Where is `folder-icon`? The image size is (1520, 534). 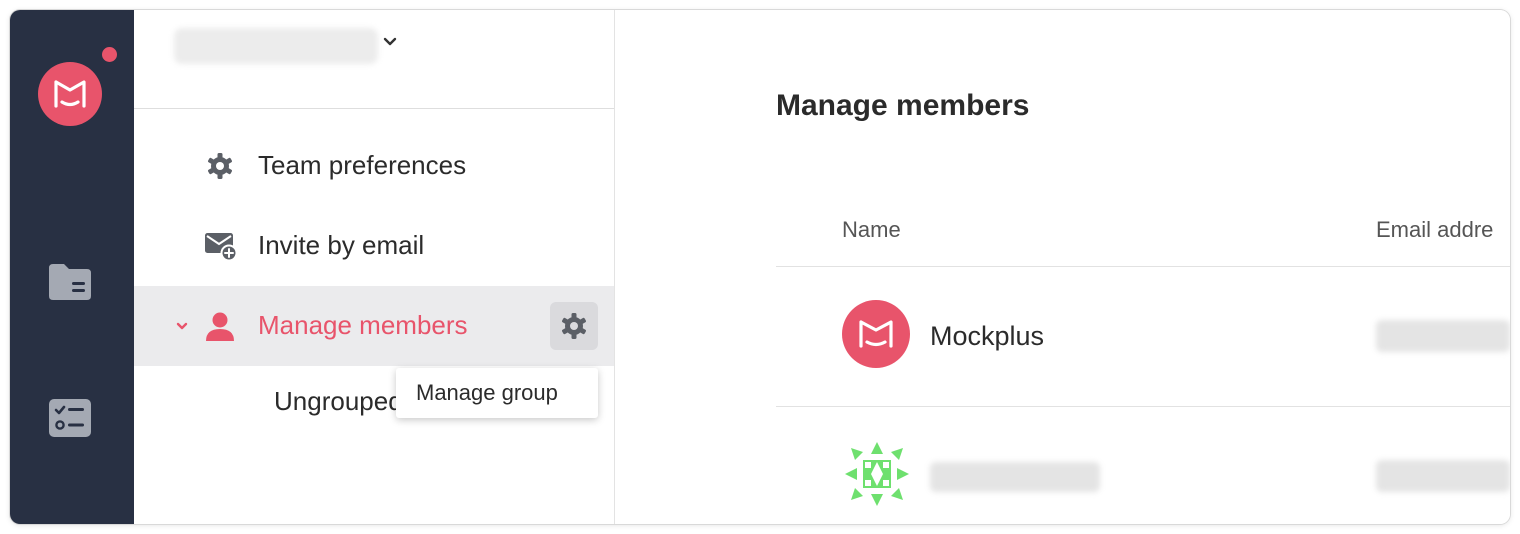
folder-icon is located at coordinates (70, 282).